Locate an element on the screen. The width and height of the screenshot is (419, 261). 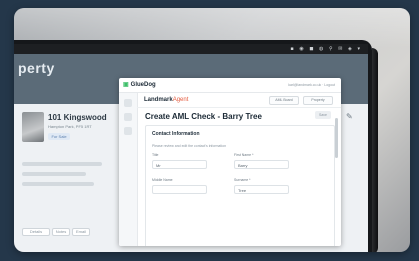
account-info: karl@landmark.co.uk · Logout is located at coordinates (311, 85).